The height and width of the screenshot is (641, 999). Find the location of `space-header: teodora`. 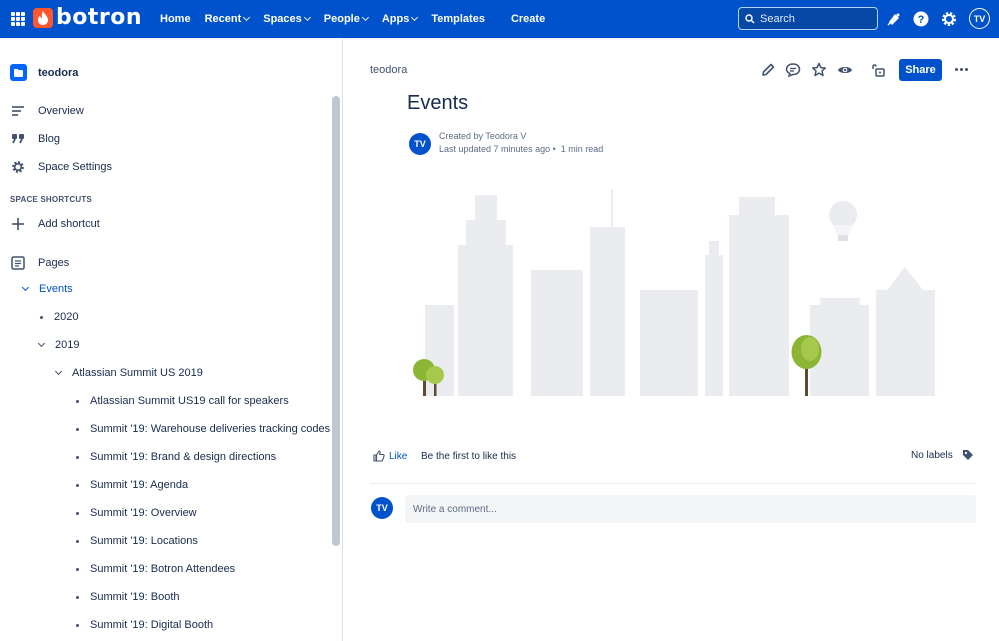

space-header: teodora is located at coordinates (44, 72).